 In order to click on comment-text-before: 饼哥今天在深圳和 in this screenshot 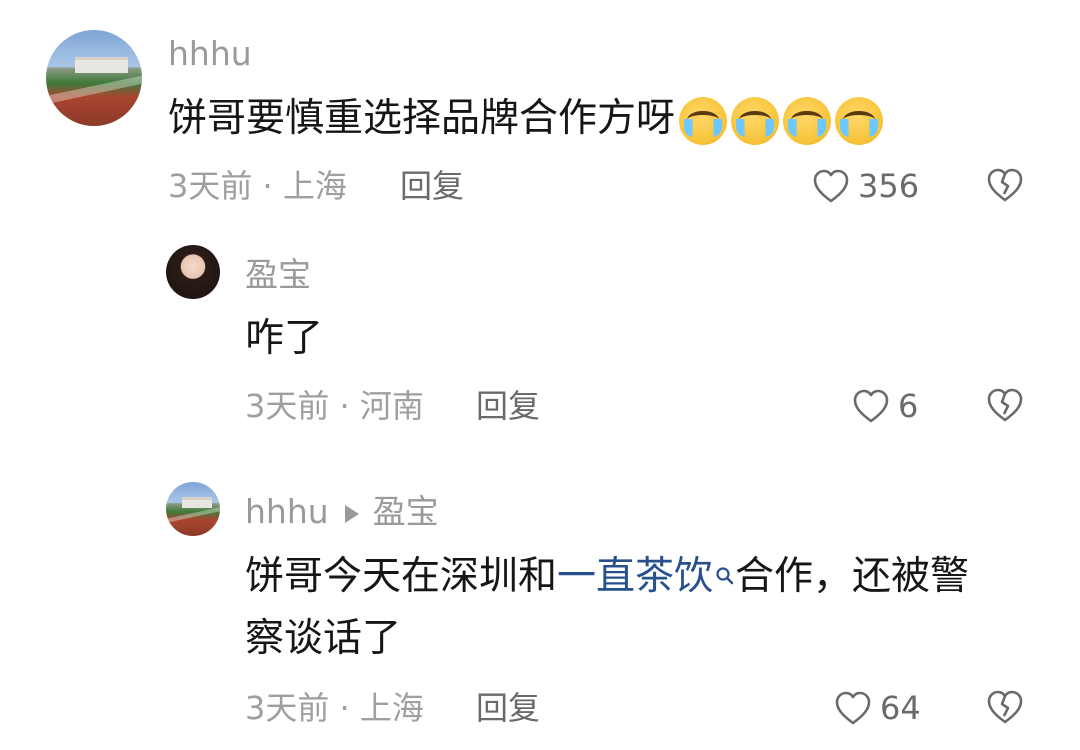, I will do `click(401, 576)`.